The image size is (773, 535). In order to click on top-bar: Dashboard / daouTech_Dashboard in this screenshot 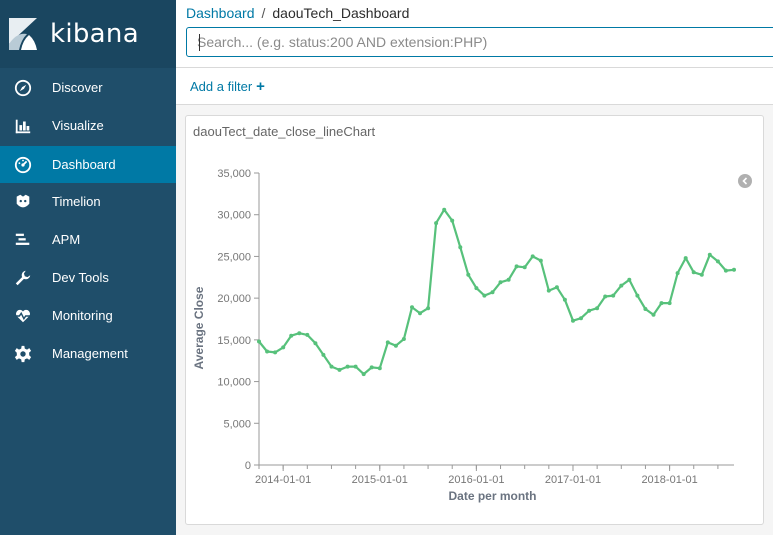, I will do `click(474, 34)`.